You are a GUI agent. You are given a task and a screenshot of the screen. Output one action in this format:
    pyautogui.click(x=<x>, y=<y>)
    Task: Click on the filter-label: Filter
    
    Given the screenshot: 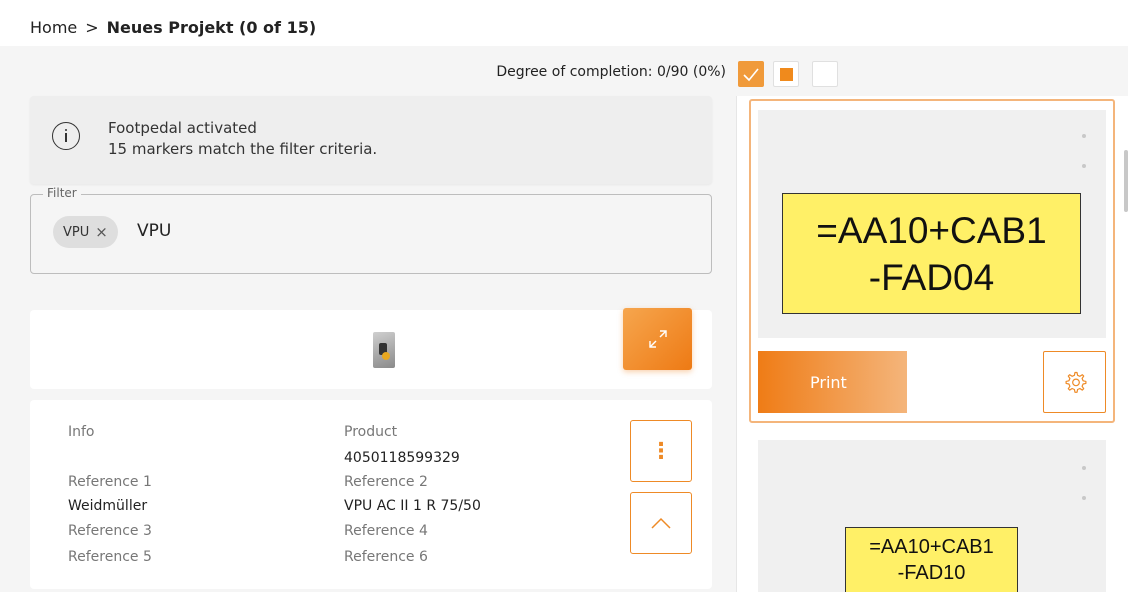 What is the action you would take?
    pyautogui.click(x=62, y=193)
    